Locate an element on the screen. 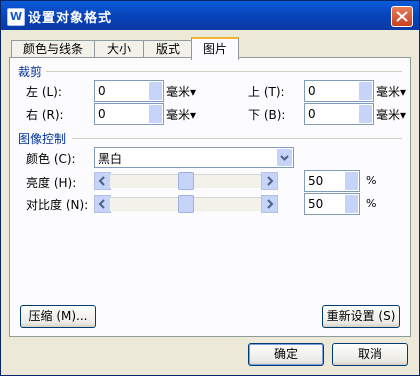 The width and height of the screenshot is (420, 376). app-icon: W is located at coordinates (16, 17).